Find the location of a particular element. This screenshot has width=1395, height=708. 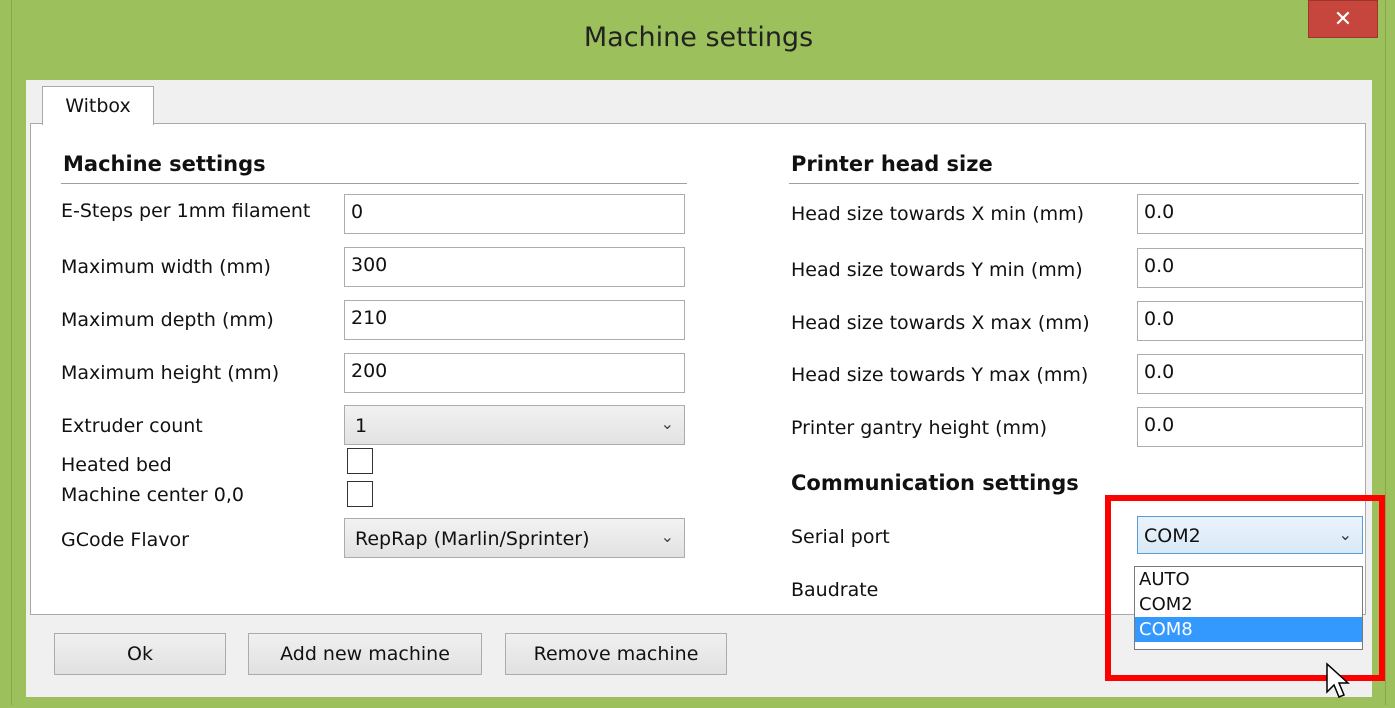

head-ymin-input: 0.0 is located at coordinates (1250, 268).